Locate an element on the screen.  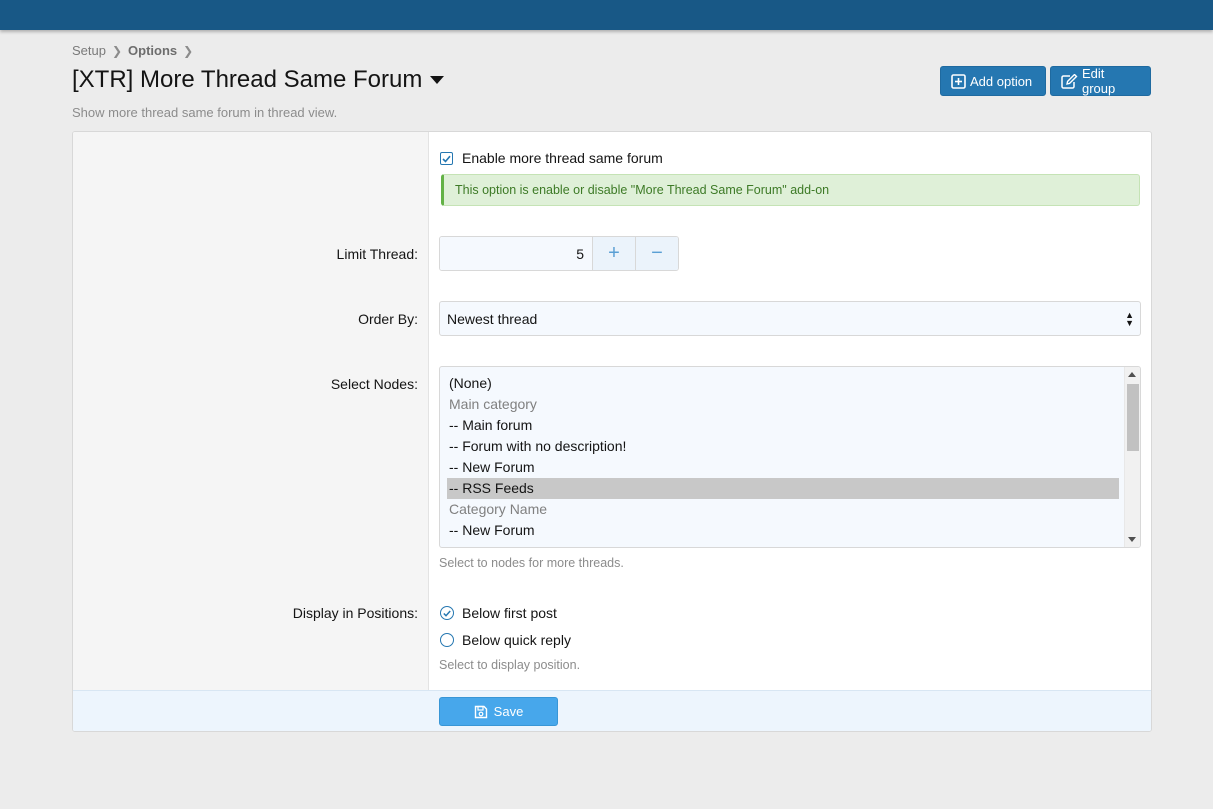
plus-square-icon is located at coordinates (958, 81).